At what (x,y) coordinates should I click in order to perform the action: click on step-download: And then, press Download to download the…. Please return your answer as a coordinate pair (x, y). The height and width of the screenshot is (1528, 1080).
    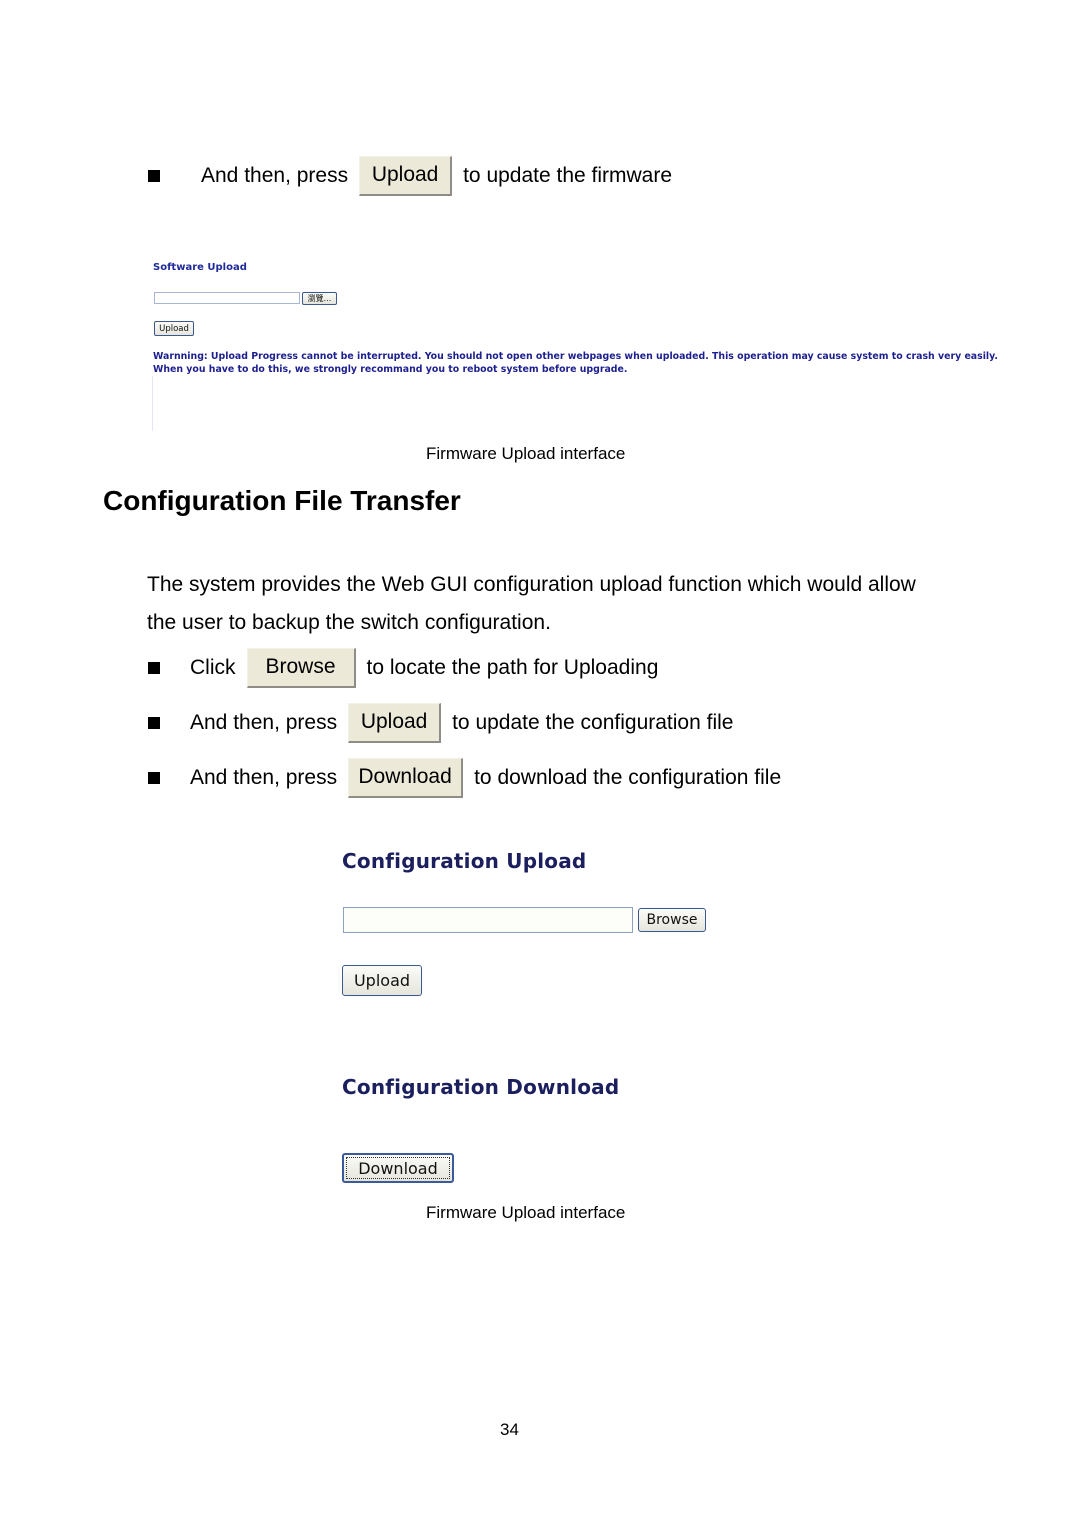
    Looking at the image, I should click on (464, 778).